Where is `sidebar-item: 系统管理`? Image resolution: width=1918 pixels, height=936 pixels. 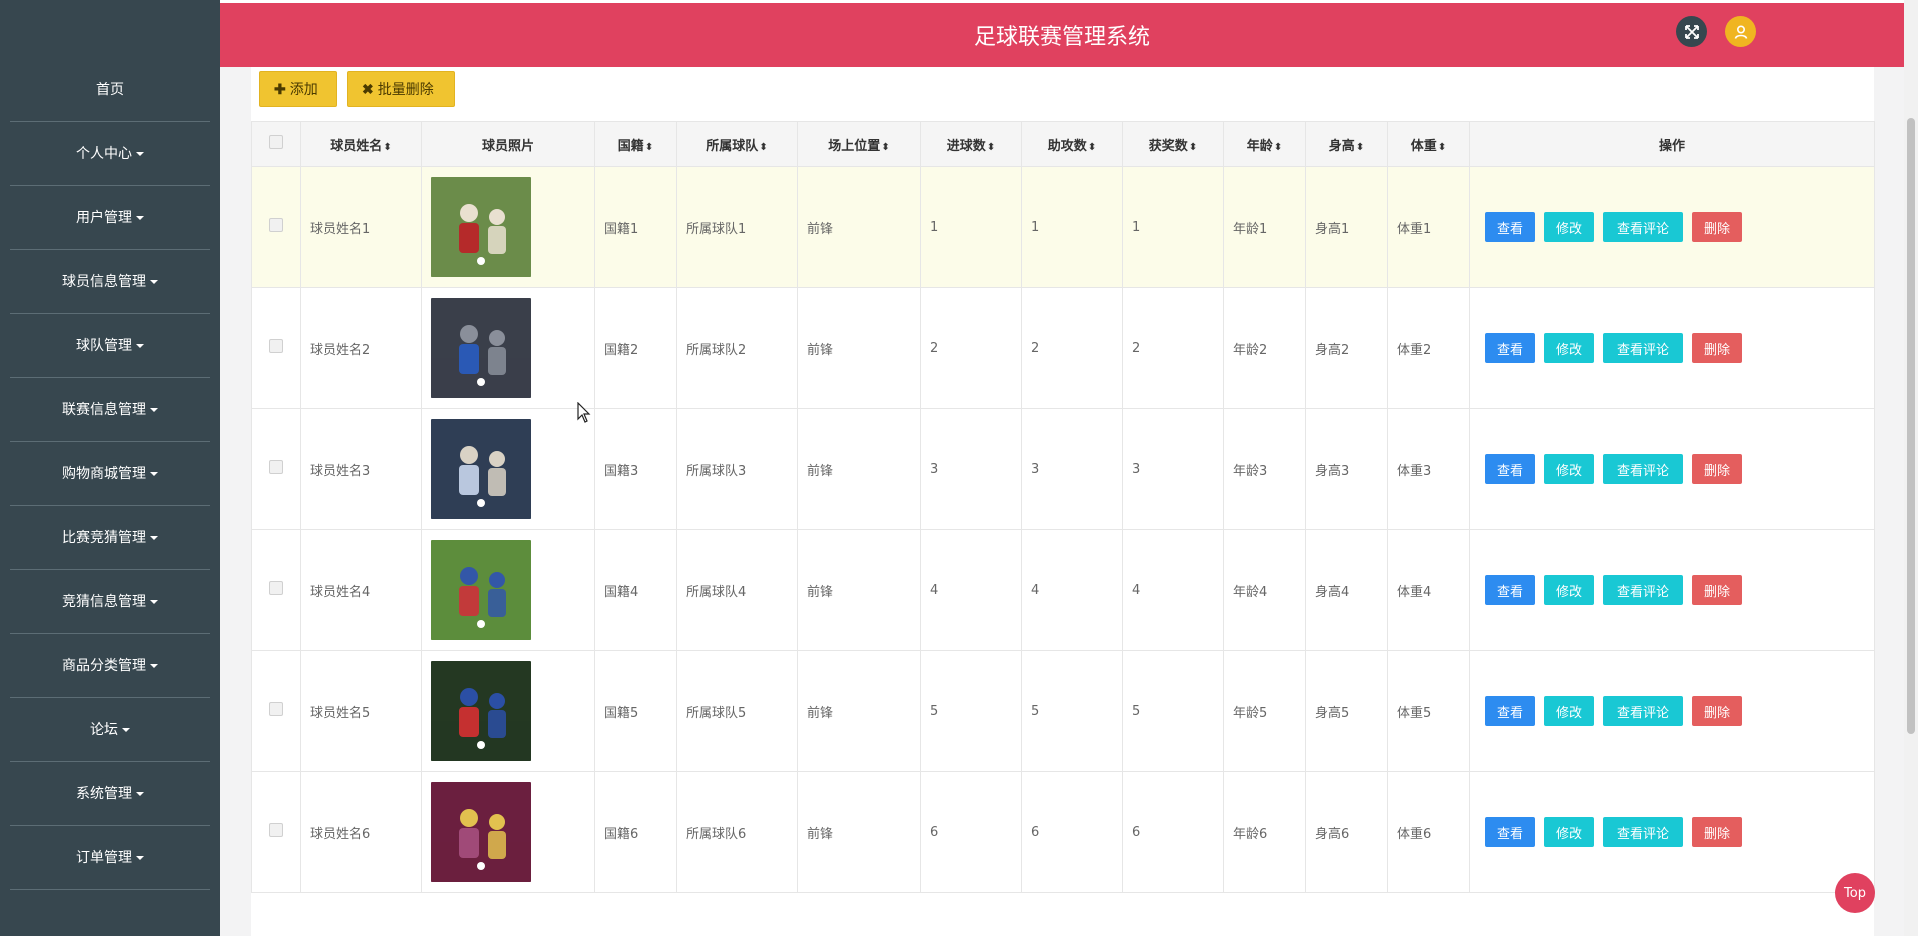 sidebar-item: 系统管理 is located at coordinates (110, 794).